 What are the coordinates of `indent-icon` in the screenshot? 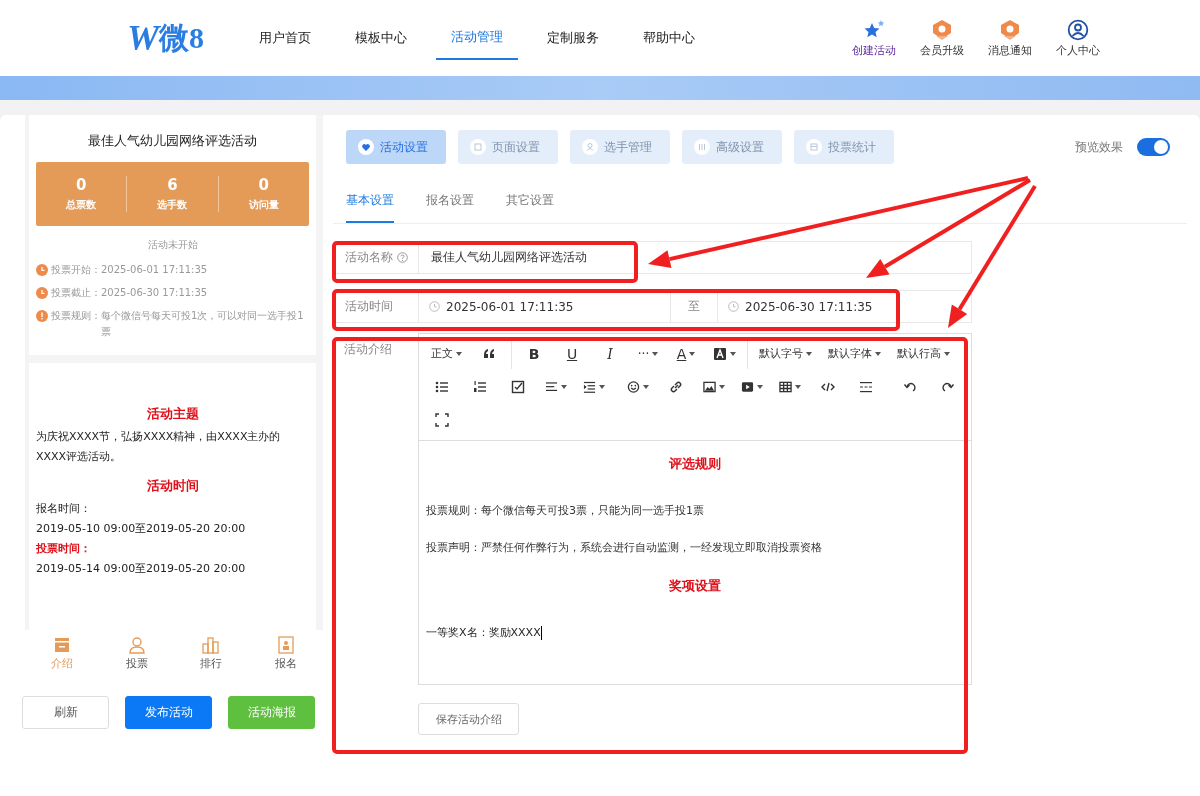 It's located at (589, 386).